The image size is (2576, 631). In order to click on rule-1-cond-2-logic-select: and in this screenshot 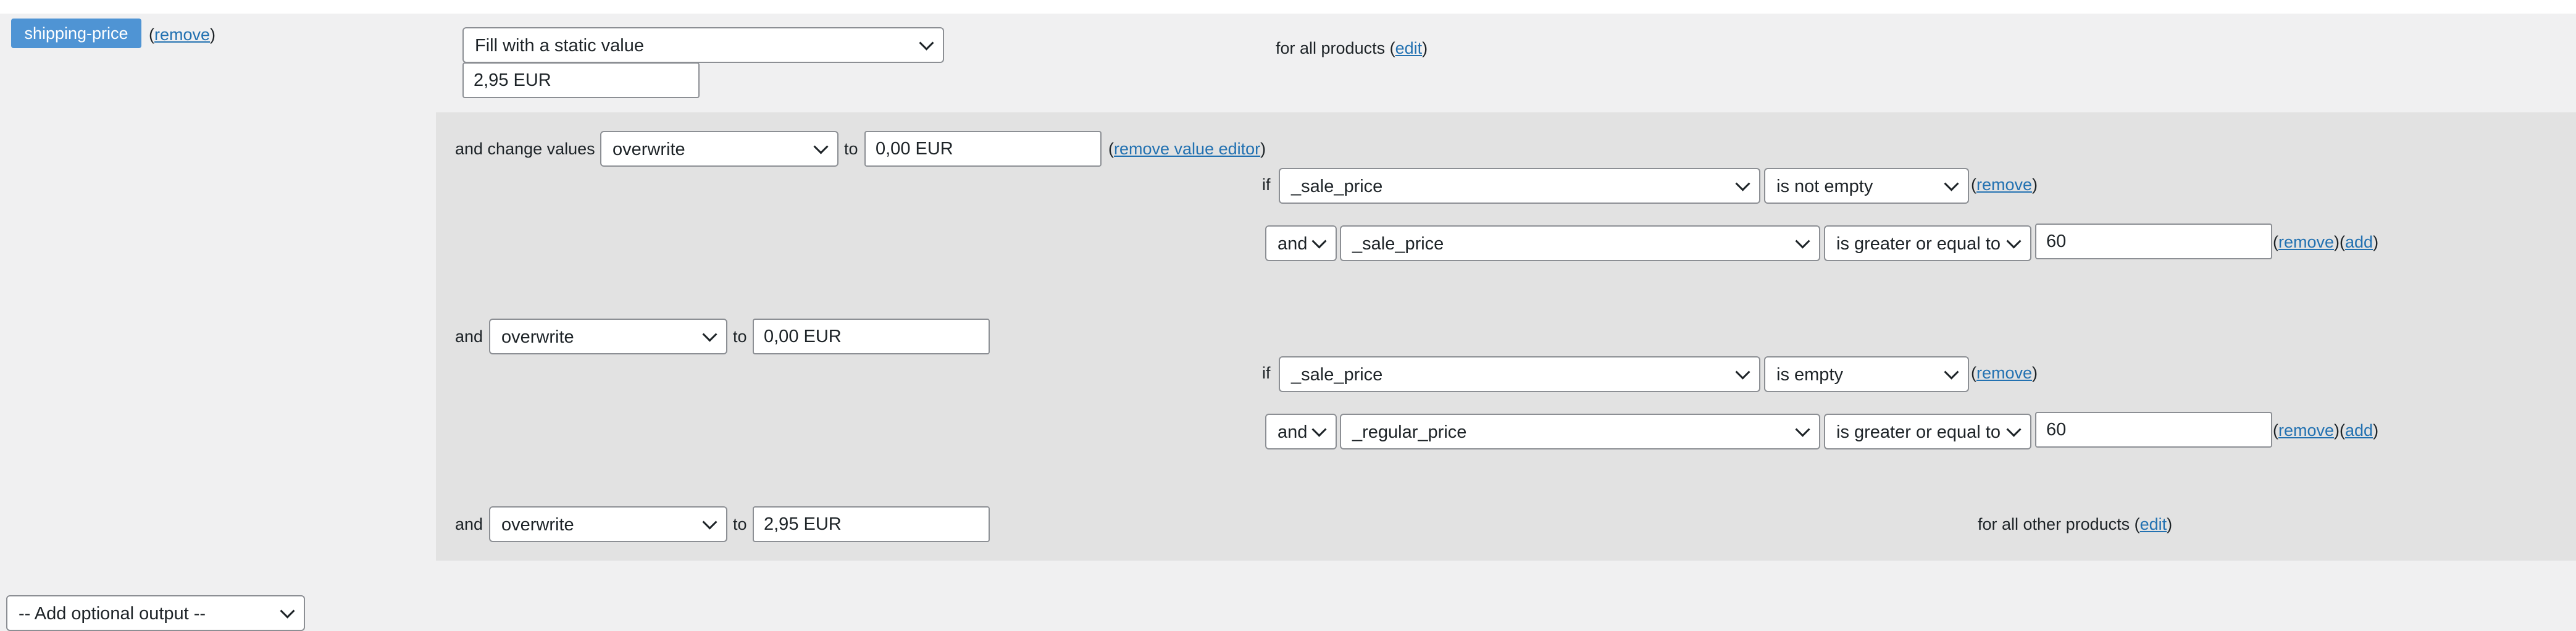, I will do `click(1301, 243)`.